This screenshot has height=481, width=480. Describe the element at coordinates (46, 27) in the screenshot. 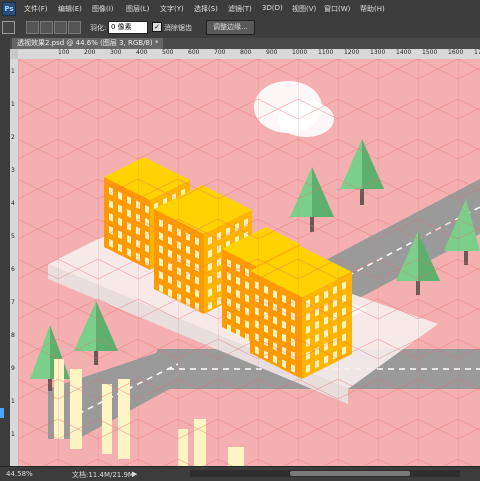

I see `add-selection-icon` at that location.